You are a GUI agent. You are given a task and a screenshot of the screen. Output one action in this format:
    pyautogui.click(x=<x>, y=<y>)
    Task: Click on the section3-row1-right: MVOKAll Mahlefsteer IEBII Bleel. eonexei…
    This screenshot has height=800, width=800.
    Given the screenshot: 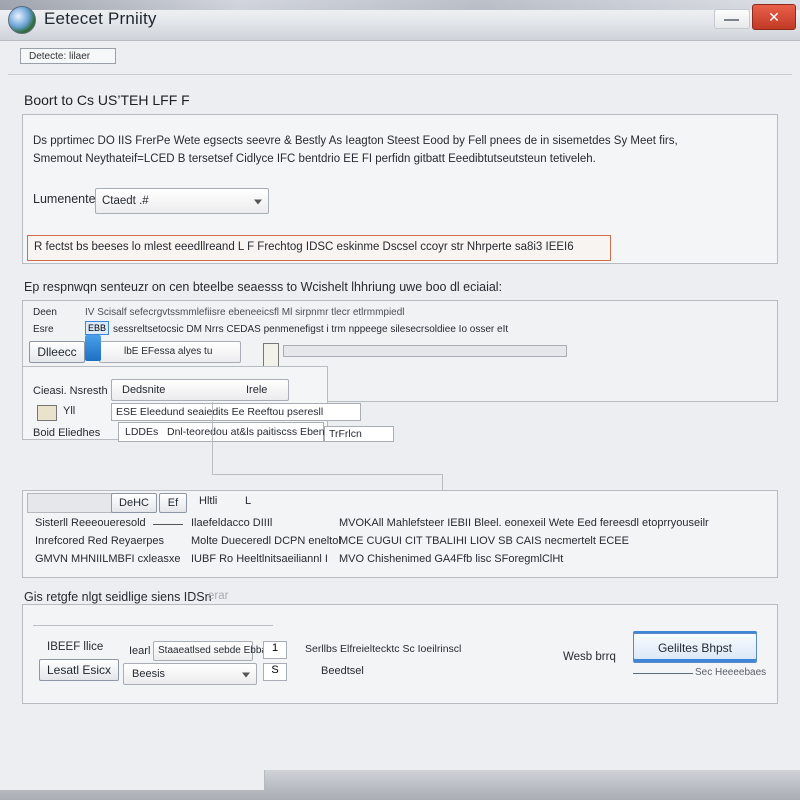 What is the action you would take?
    pyautogui.click(x=524, y=523)
    